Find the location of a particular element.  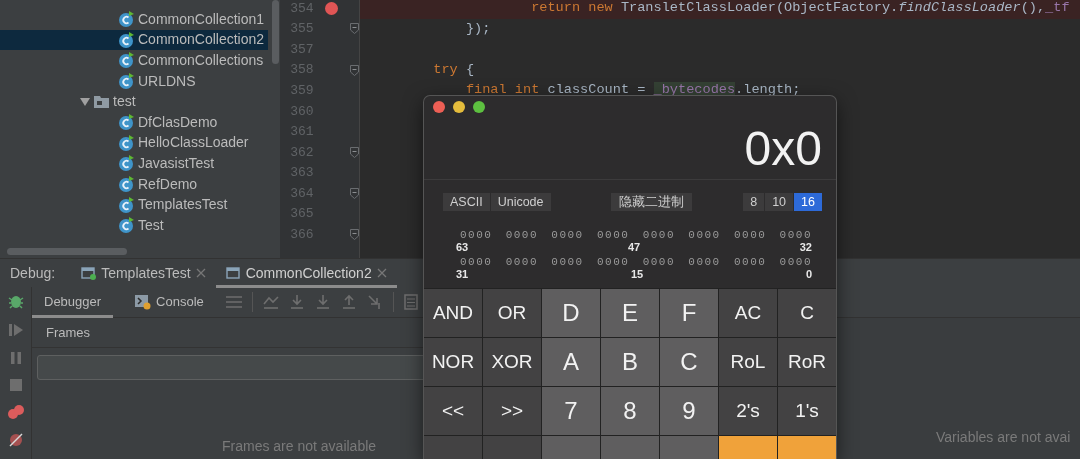

code-line: }); is located at coordinates (477, 28).